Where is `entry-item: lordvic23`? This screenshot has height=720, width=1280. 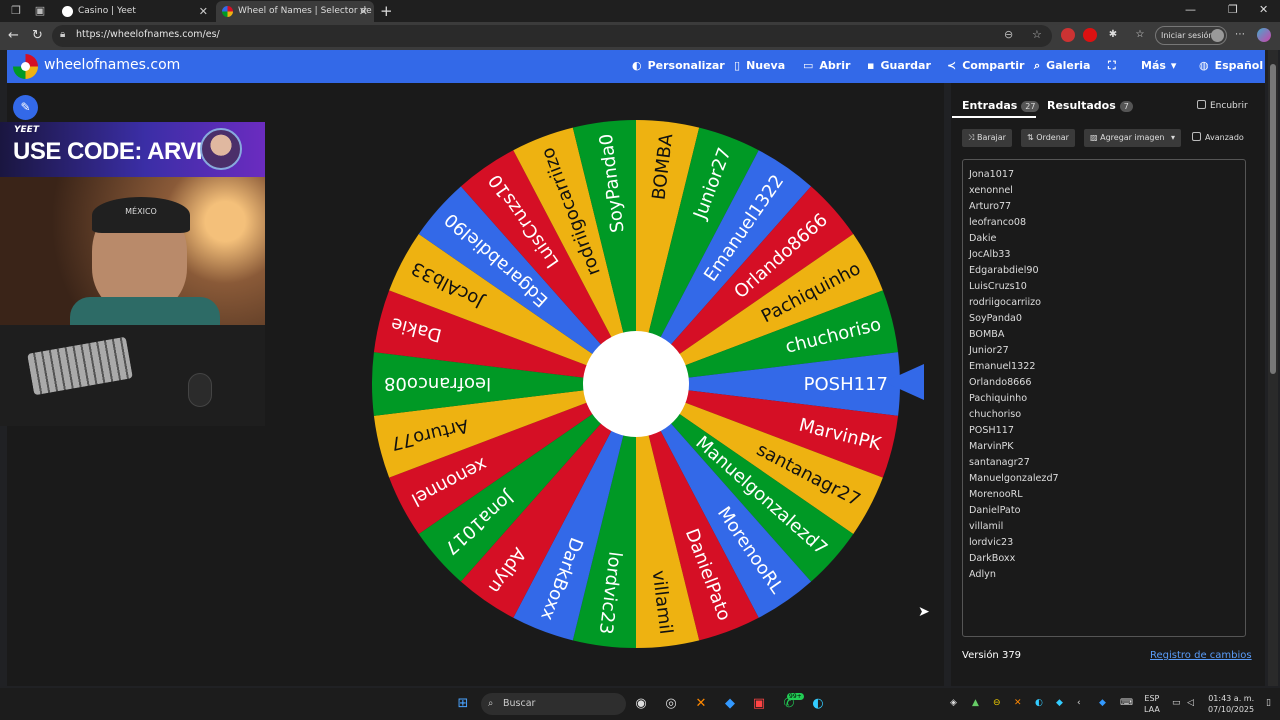 entry-item: lordvic23 is located at coordinates (991, 542).